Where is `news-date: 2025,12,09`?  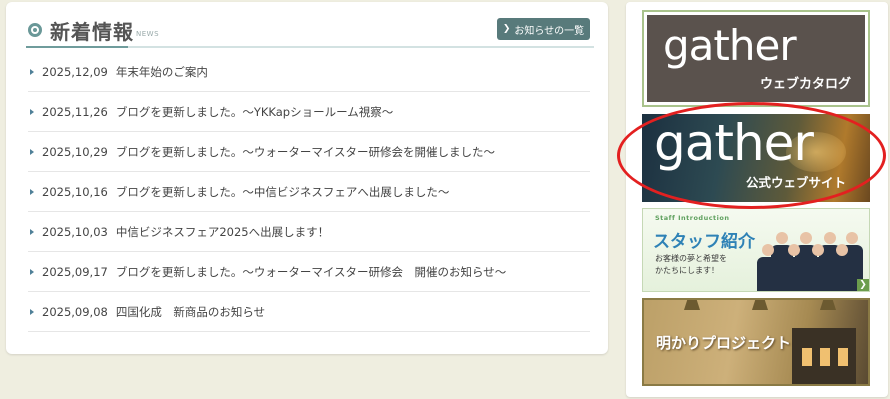
news-date: 2025,12,09 is located at coordinates (75, 71).